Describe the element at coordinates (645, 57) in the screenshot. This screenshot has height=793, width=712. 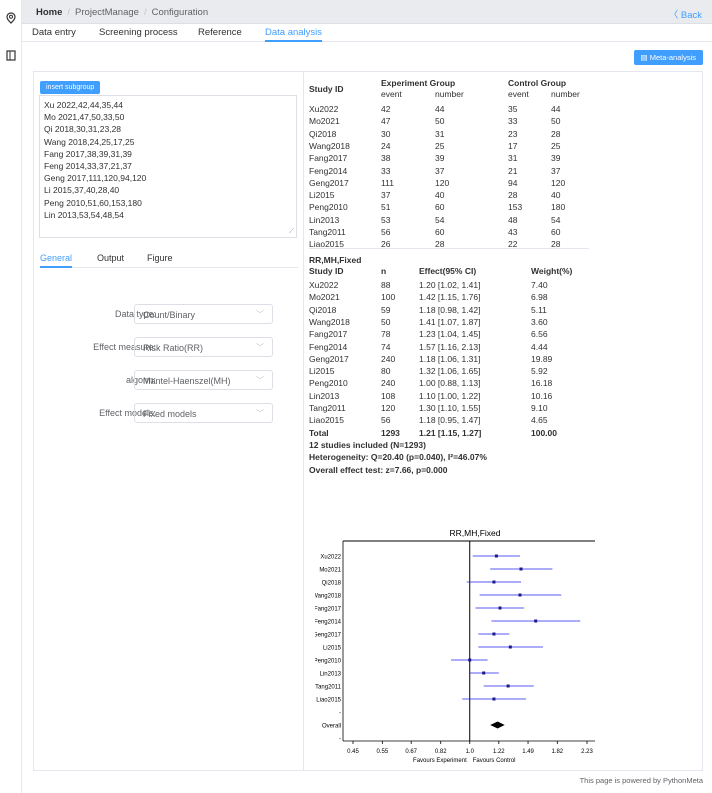
I see `document-icon: ▤` at that location.